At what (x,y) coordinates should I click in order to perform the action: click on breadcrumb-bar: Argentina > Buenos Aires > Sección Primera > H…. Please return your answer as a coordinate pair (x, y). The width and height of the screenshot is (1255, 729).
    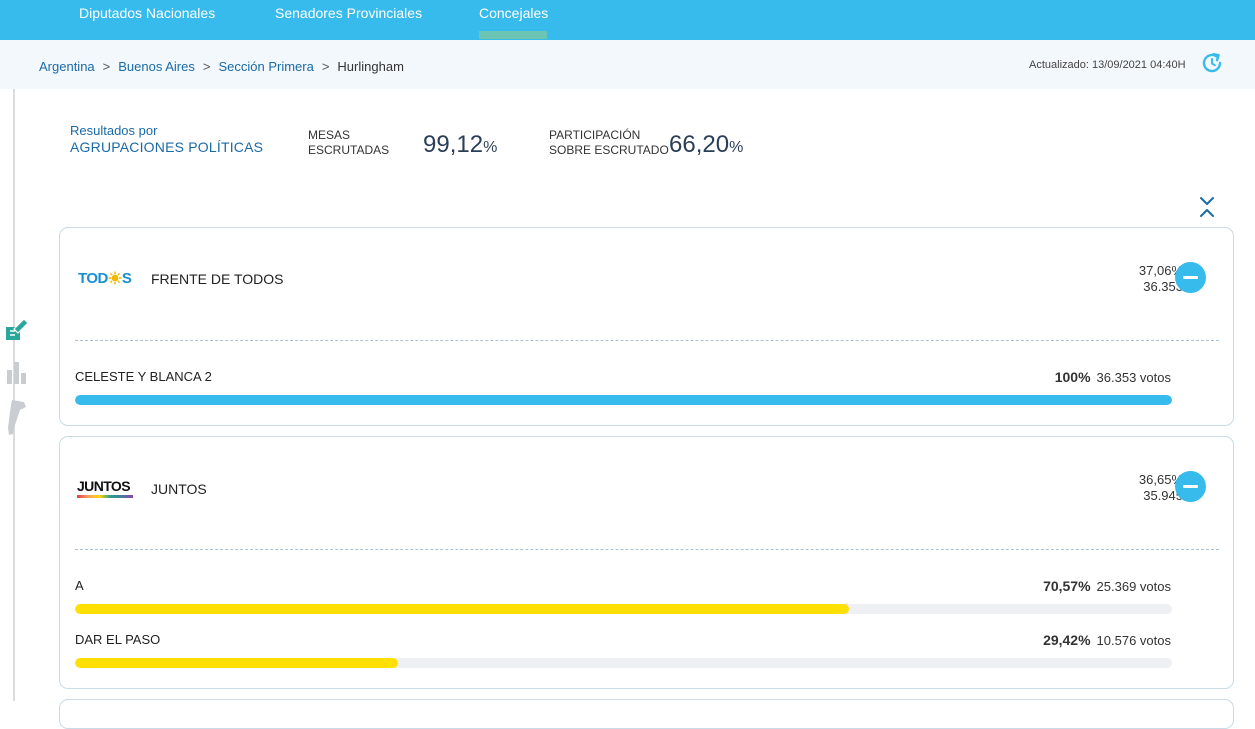
    Looking at the image, I should click on (627, 64).